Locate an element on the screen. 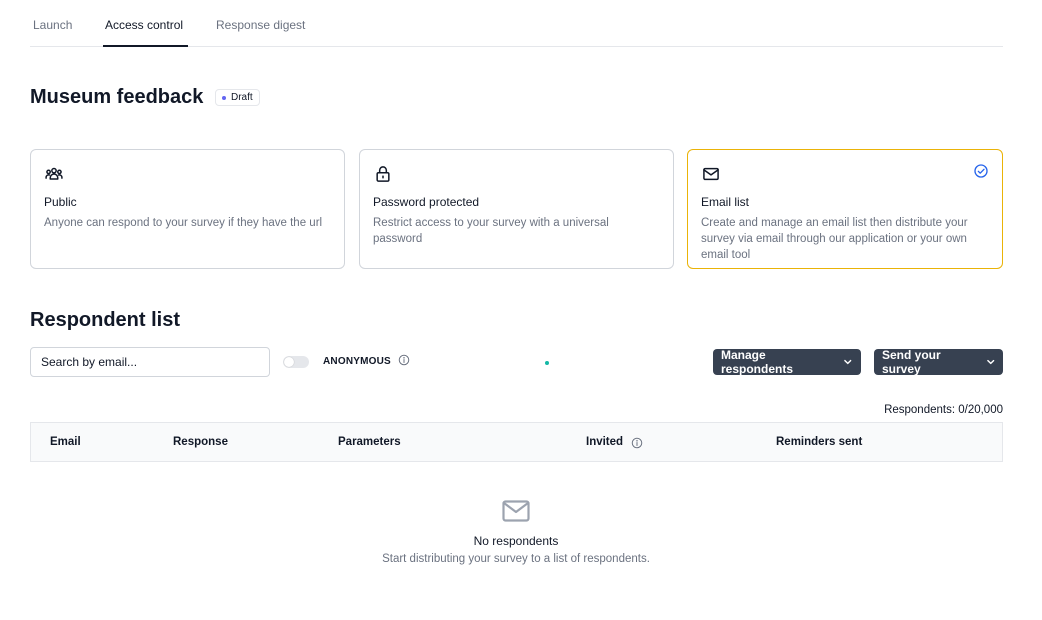 The width and height of the screenshot is (1042, 620). check-circle-icon is located at coordinates (981, 171).